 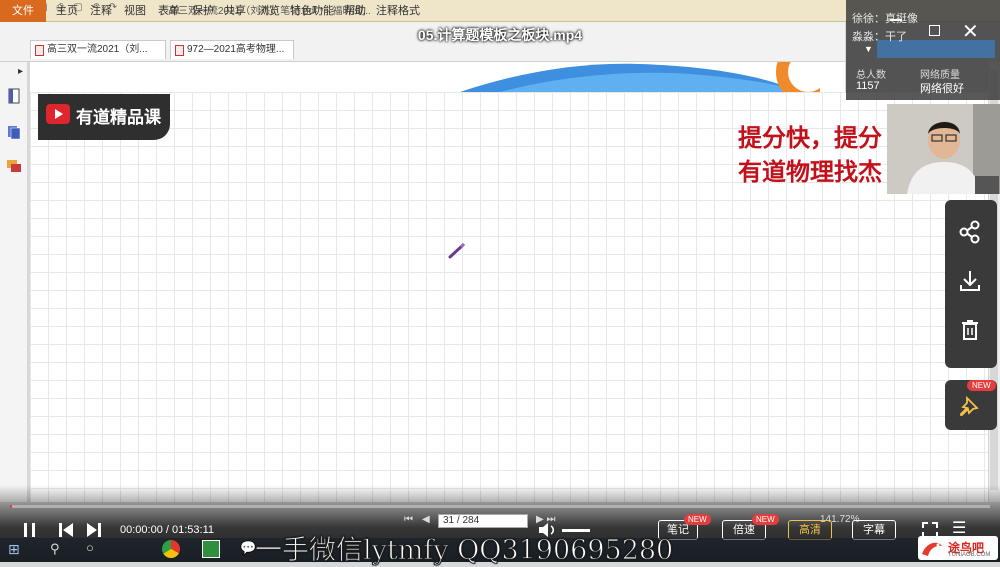 What do you see at coordinates (765, 519) in the screenshot?
I see `speed-new-badge: NEW` at bounding box center [765, 519].